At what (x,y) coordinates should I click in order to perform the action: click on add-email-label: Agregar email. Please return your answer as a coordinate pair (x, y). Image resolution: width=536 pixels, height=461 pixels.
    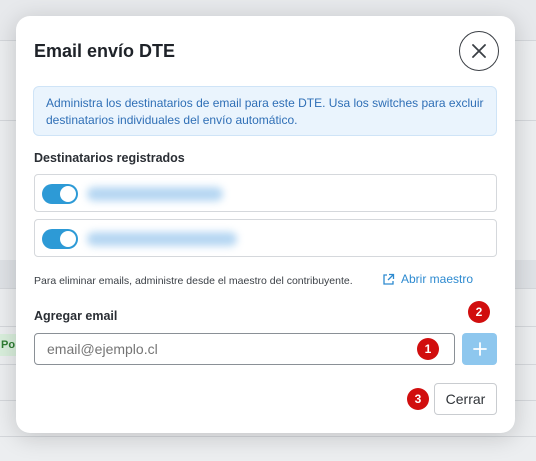
    Looking at the image, I should click on (76, 316).